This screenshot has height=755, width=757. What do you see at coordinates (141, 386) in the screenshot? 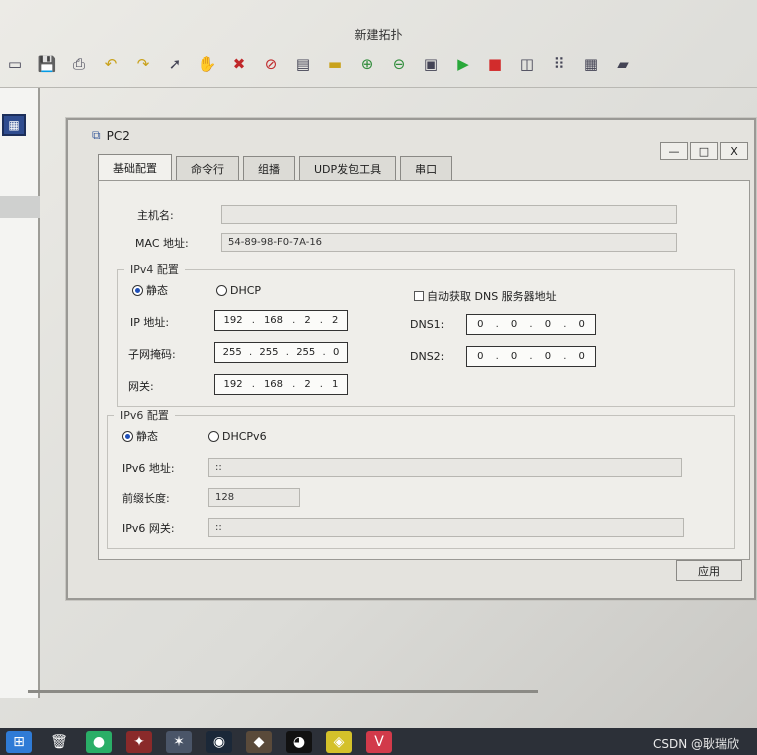
I see `gateway-label: 网关:` at bounding box center [141, 386].